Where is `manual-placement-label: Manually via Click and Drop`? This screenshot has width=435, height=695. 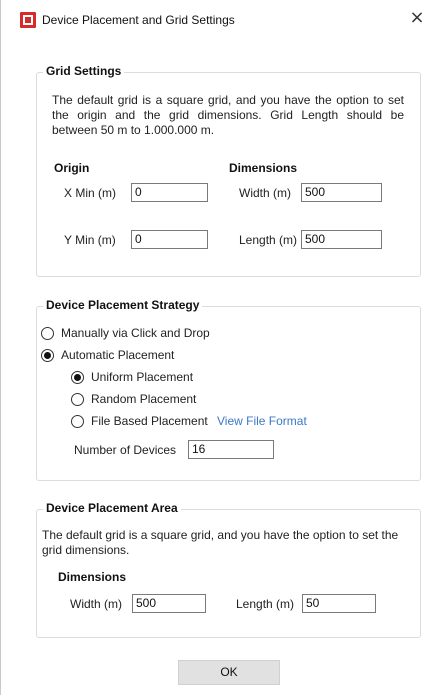 manual-placement-label: Manually via Click and Drop is located at coordinates (135, 333).